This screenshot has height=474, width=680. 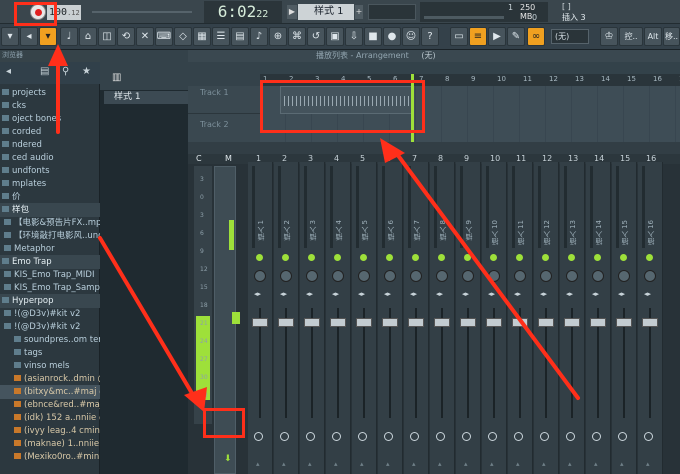 I want to click on arrow-clip-shaft, so click(x=486, y=274).